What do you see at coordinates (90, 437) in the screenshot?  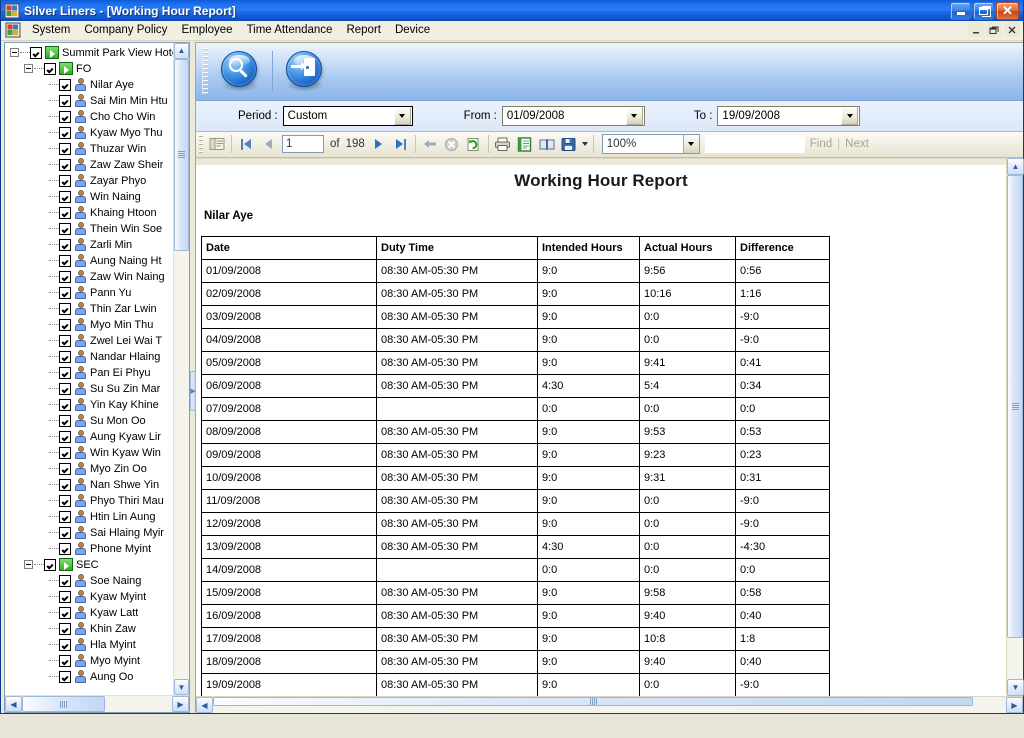 I see `tree-node: Aung Kyaw Lir` at bounding box center [90, 437].